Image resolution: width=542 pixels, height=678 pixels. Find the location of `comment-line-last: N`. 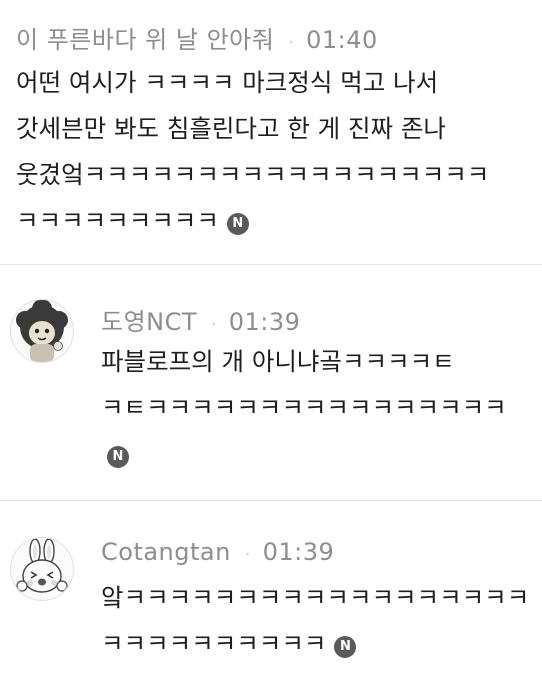

comment-line-last: N is located at coordinates (304, 454).